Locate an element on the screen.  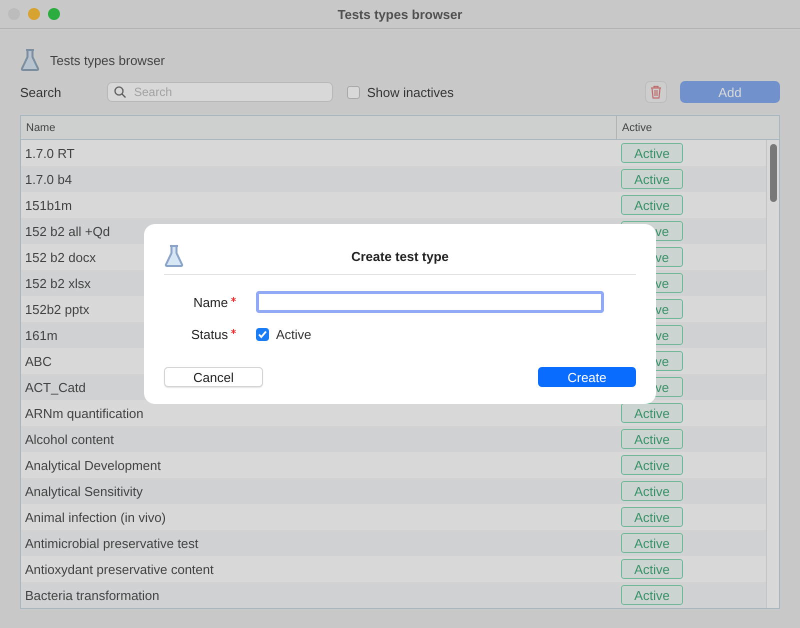
table-cell: ABC is located at coordinates (38, 361).